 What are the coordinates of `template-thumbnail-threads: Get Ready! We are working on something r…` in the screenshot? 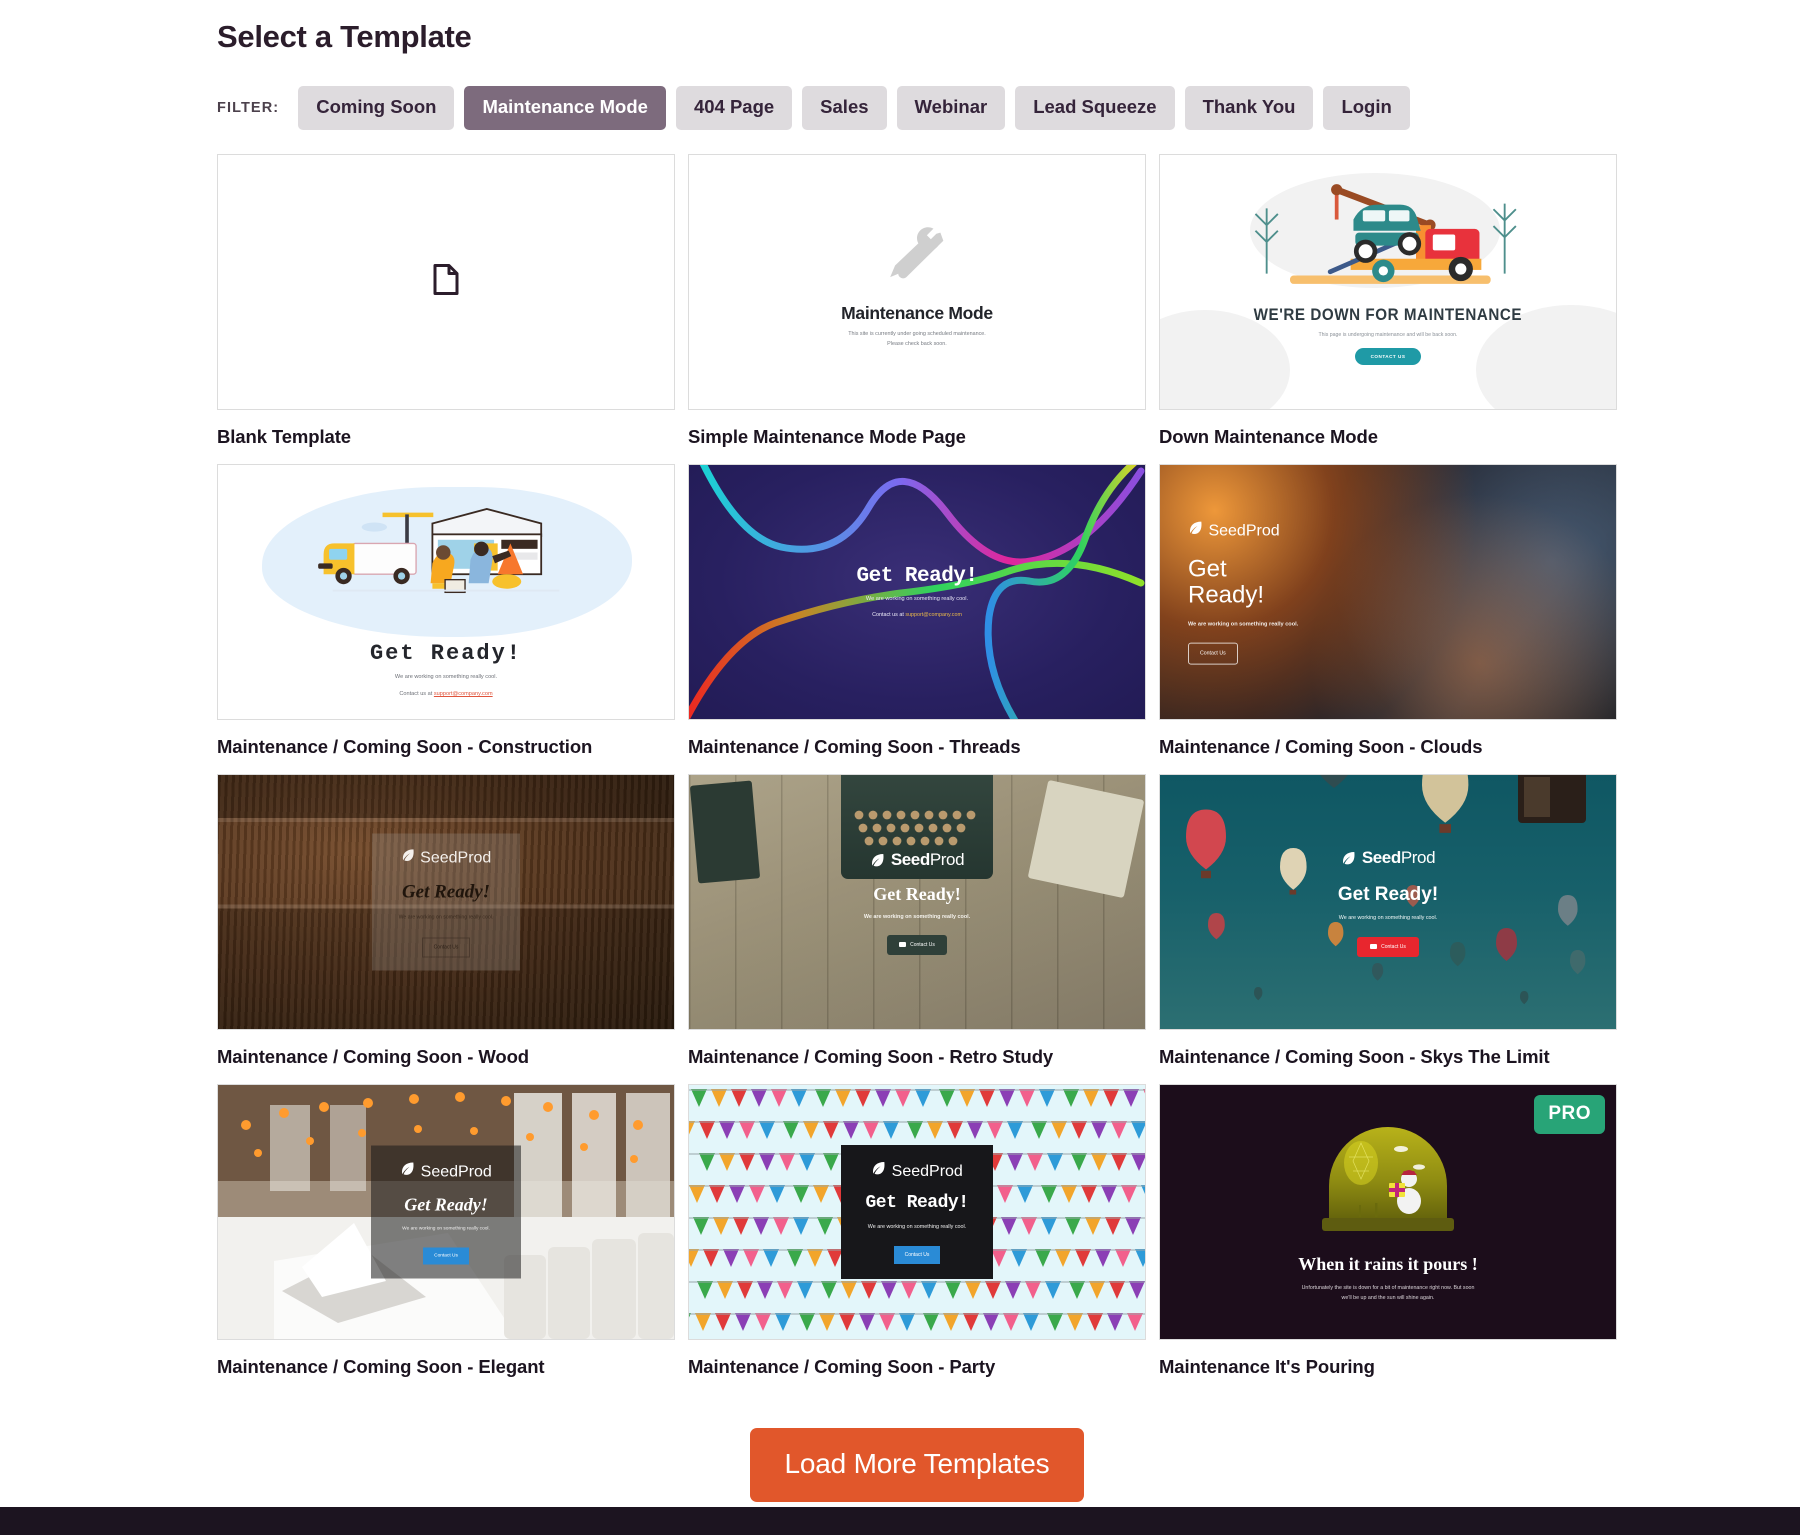 It's located at (917, 591).